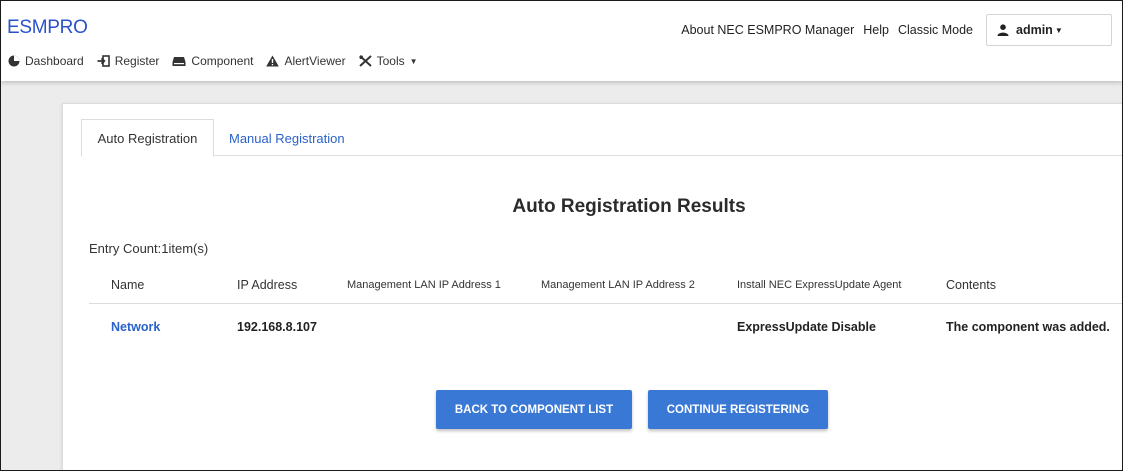 This screenshot has height=471, width=1123. What do you see at coordinates (277, 327) in the screenshot?
I see `row-ip-address: 192.168.8.107` at bounding box center [277, 327].